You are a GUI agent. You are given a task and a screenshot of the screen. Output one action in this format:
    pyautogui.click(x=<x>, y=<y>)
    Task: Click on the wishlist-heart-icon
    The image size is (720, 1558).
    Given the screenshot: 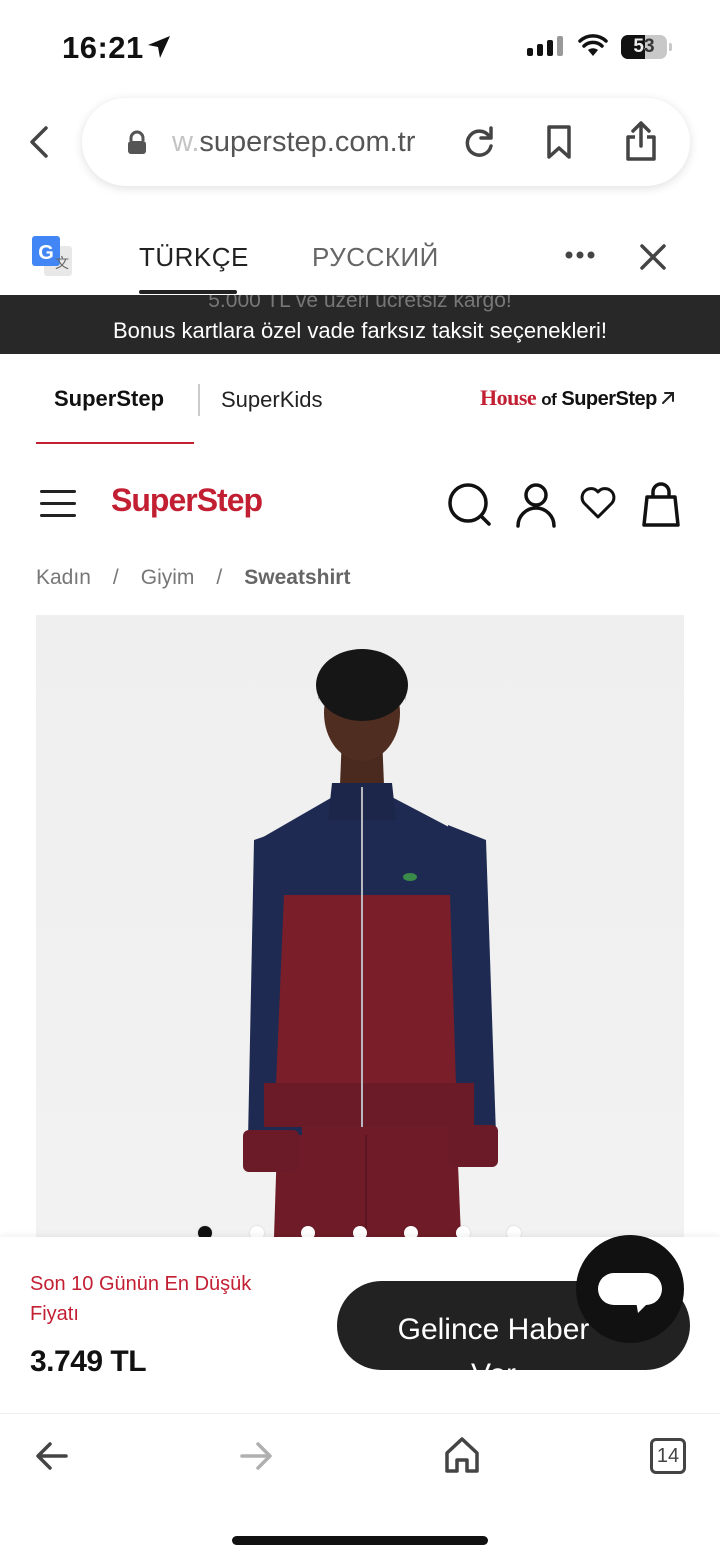 What is the action you would take?
    pyautogui.click(x=598, y=503)
    